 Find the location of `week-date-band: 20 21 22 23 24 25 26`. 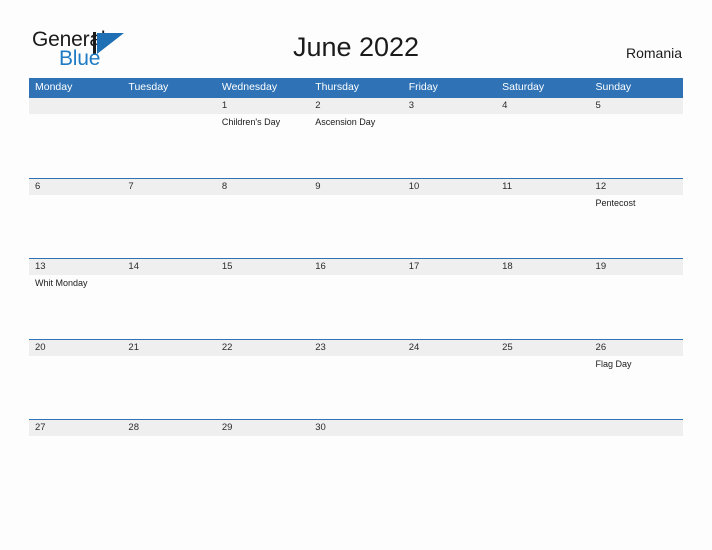

week-date-band: 20 21 22 23 24 25 26 is located at coordinates (356, 347).